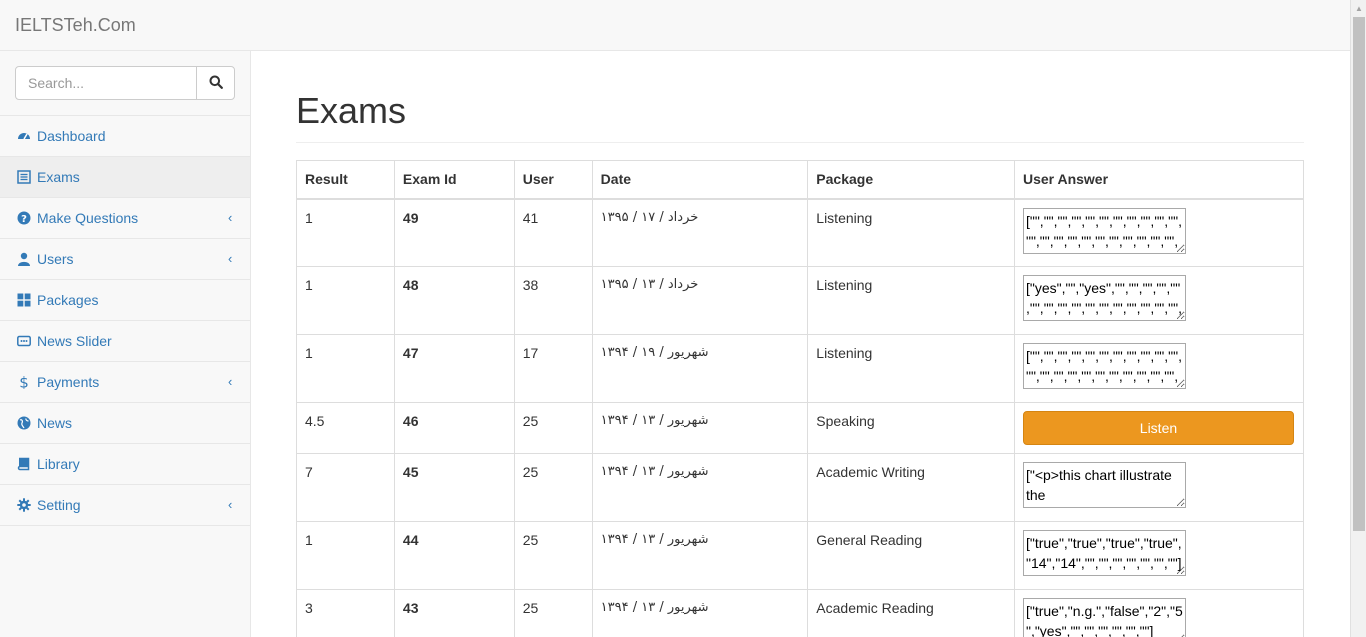  I want to click on user-cell: 17, so click(553, 368).